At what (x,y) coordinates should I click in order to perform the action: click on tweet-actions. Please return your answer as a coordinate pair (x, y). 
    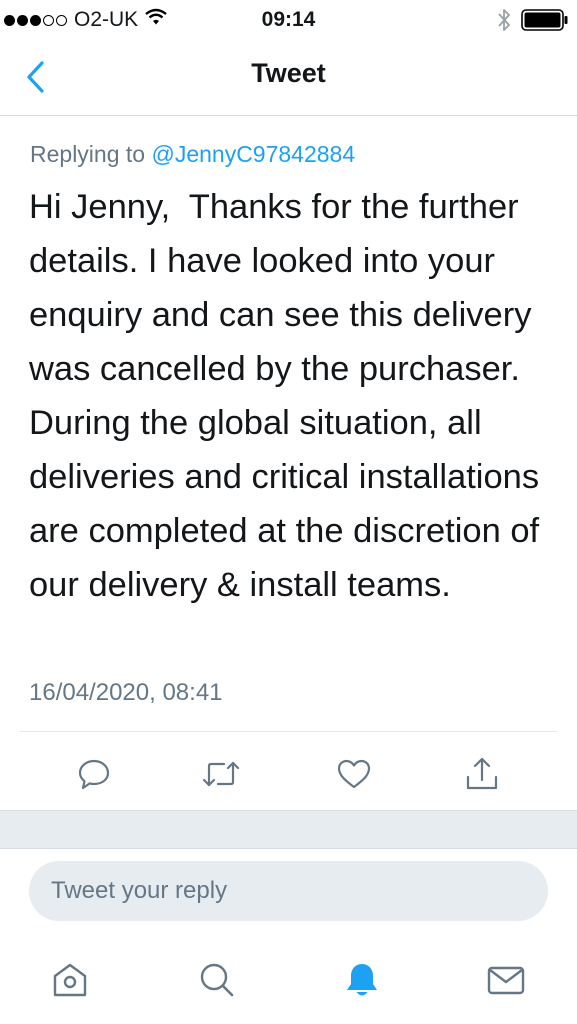
    Looking at the image, I should click on (288, 774).